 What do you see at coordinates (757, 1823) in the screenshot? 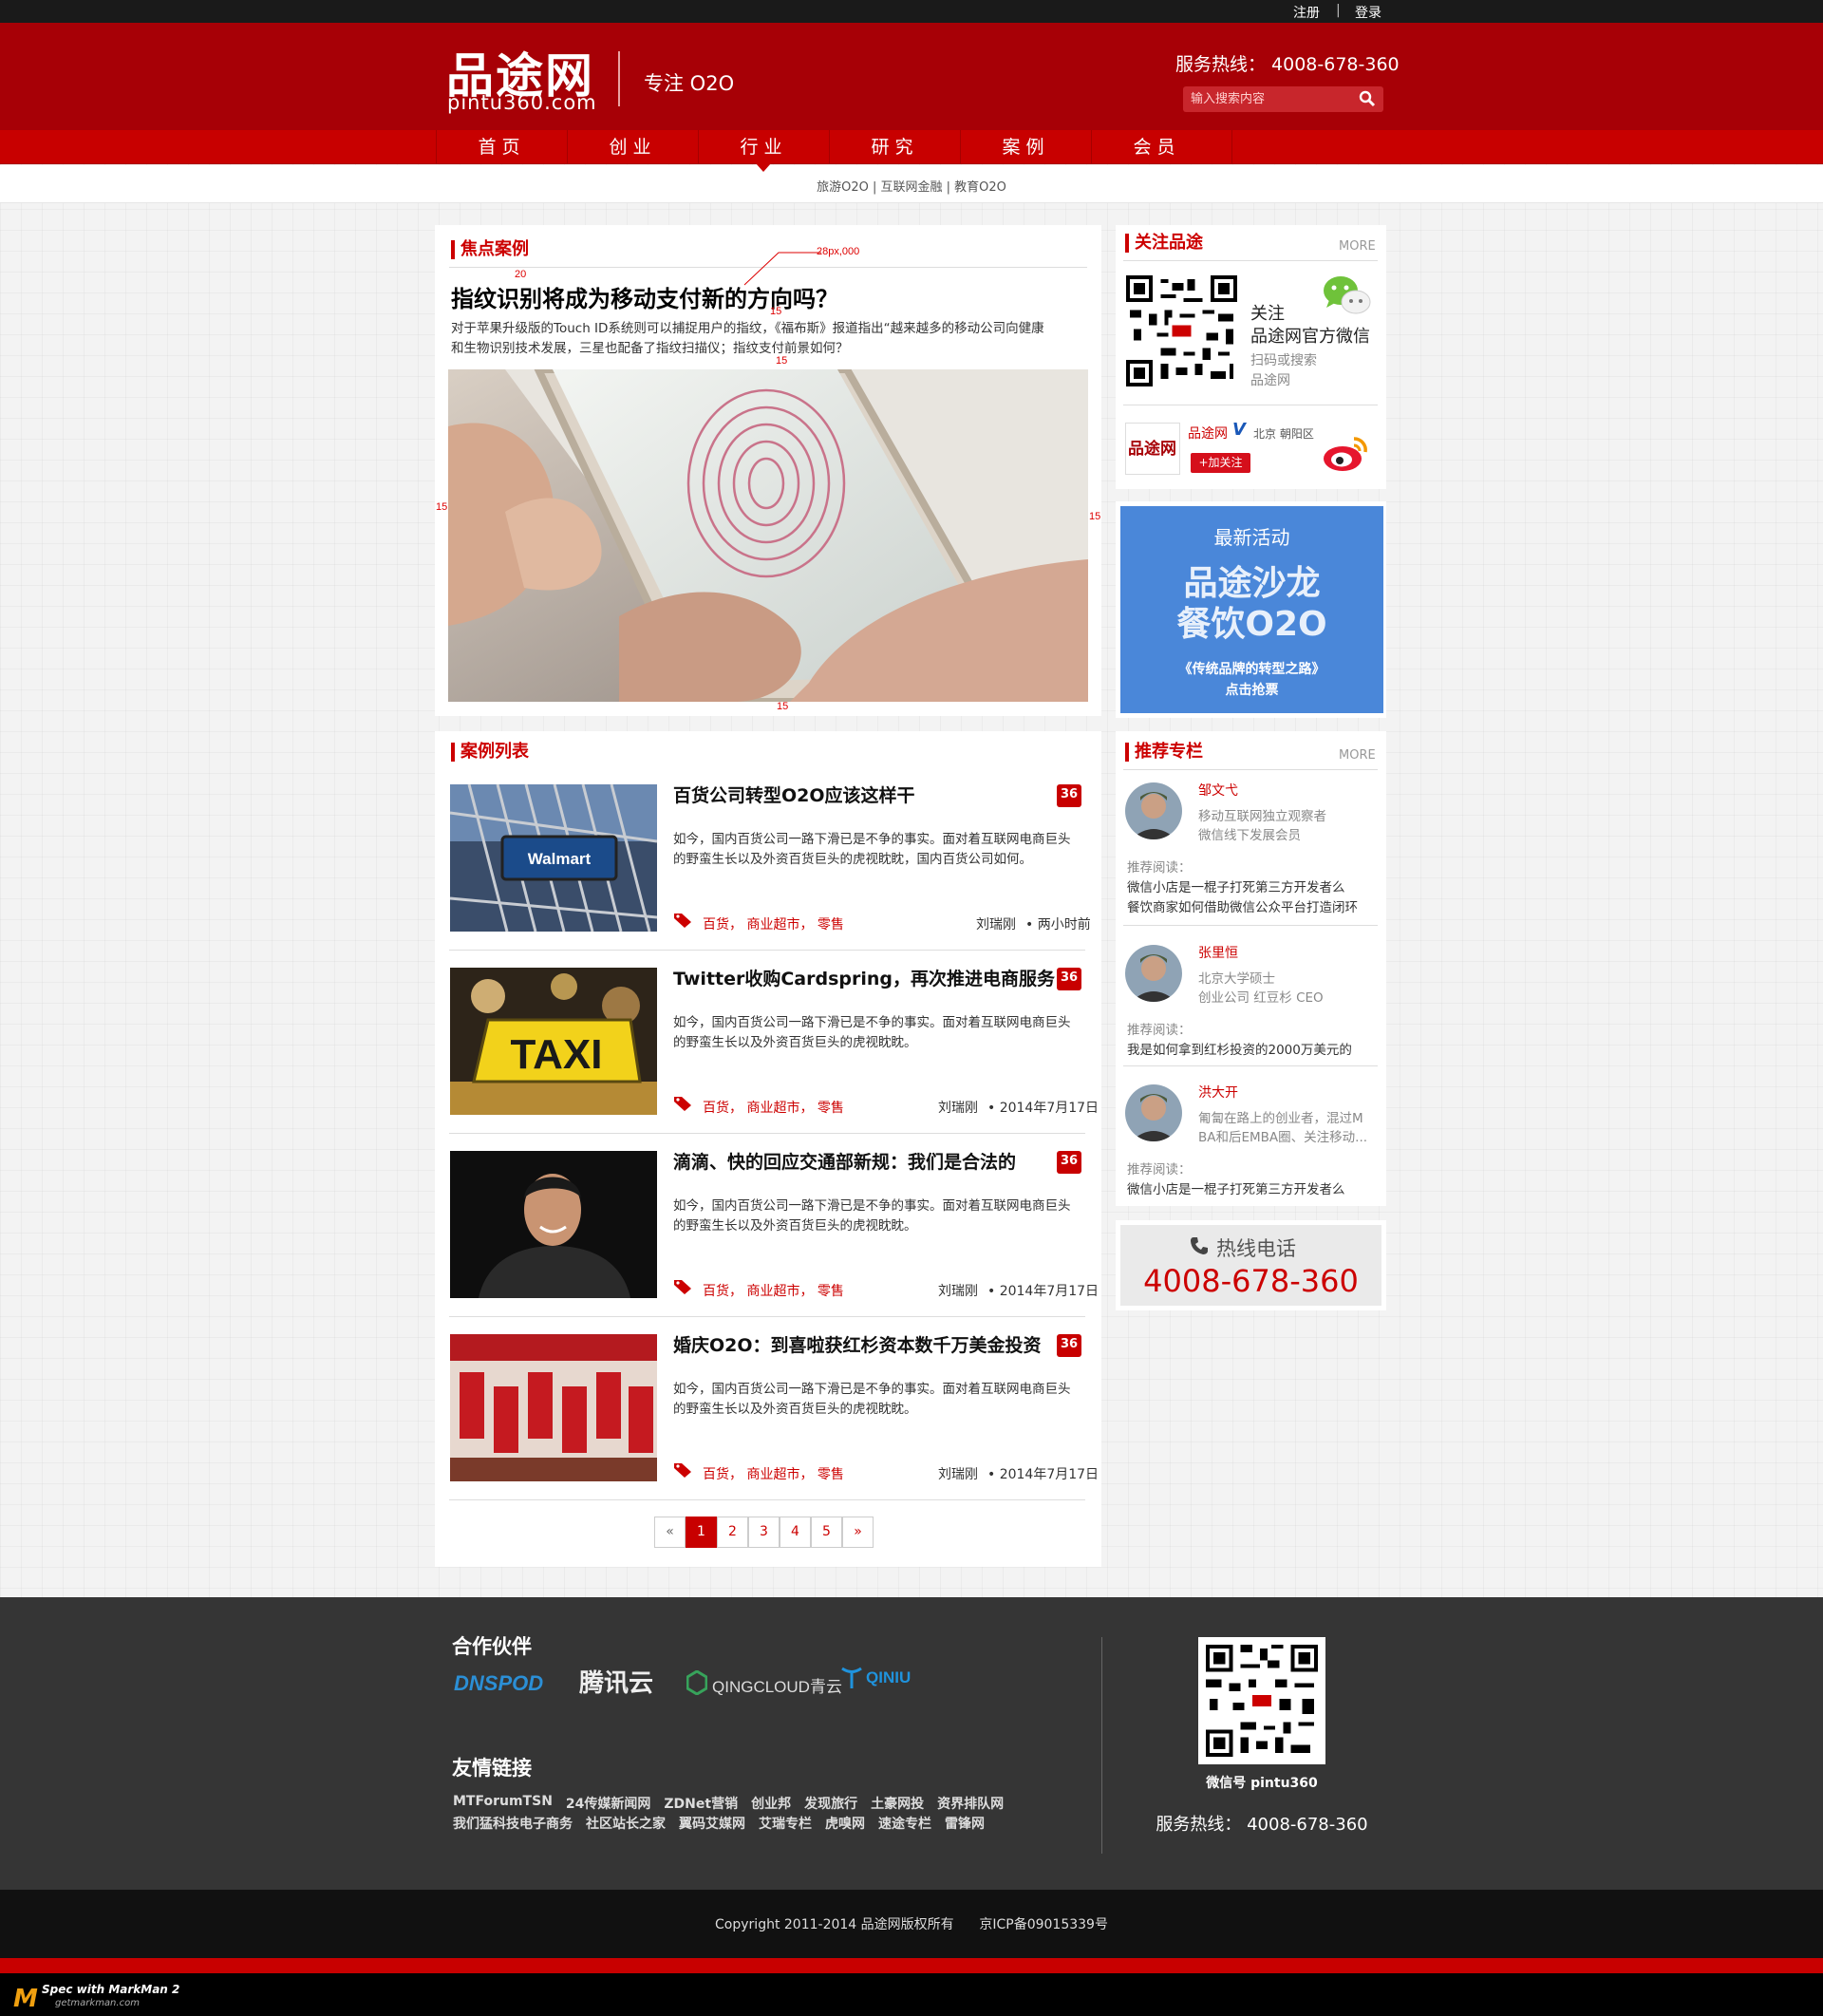
I see `friend-links-row-2: 我们猛科技电子商务 社区站长之家 翼码艾媒网 艾瑞专栏 虎嗅网 速途专栏 雷锋网` at bounding box center [757, 1823].